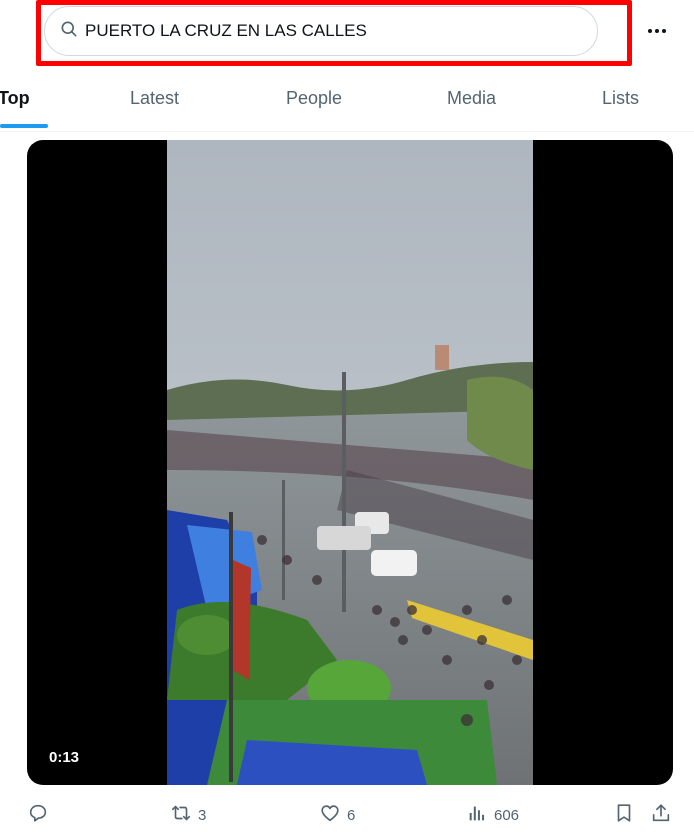 Image resolution: width=694 pixels, height=839 pixels. I want to click on like-count: 6, so click(351, 815).